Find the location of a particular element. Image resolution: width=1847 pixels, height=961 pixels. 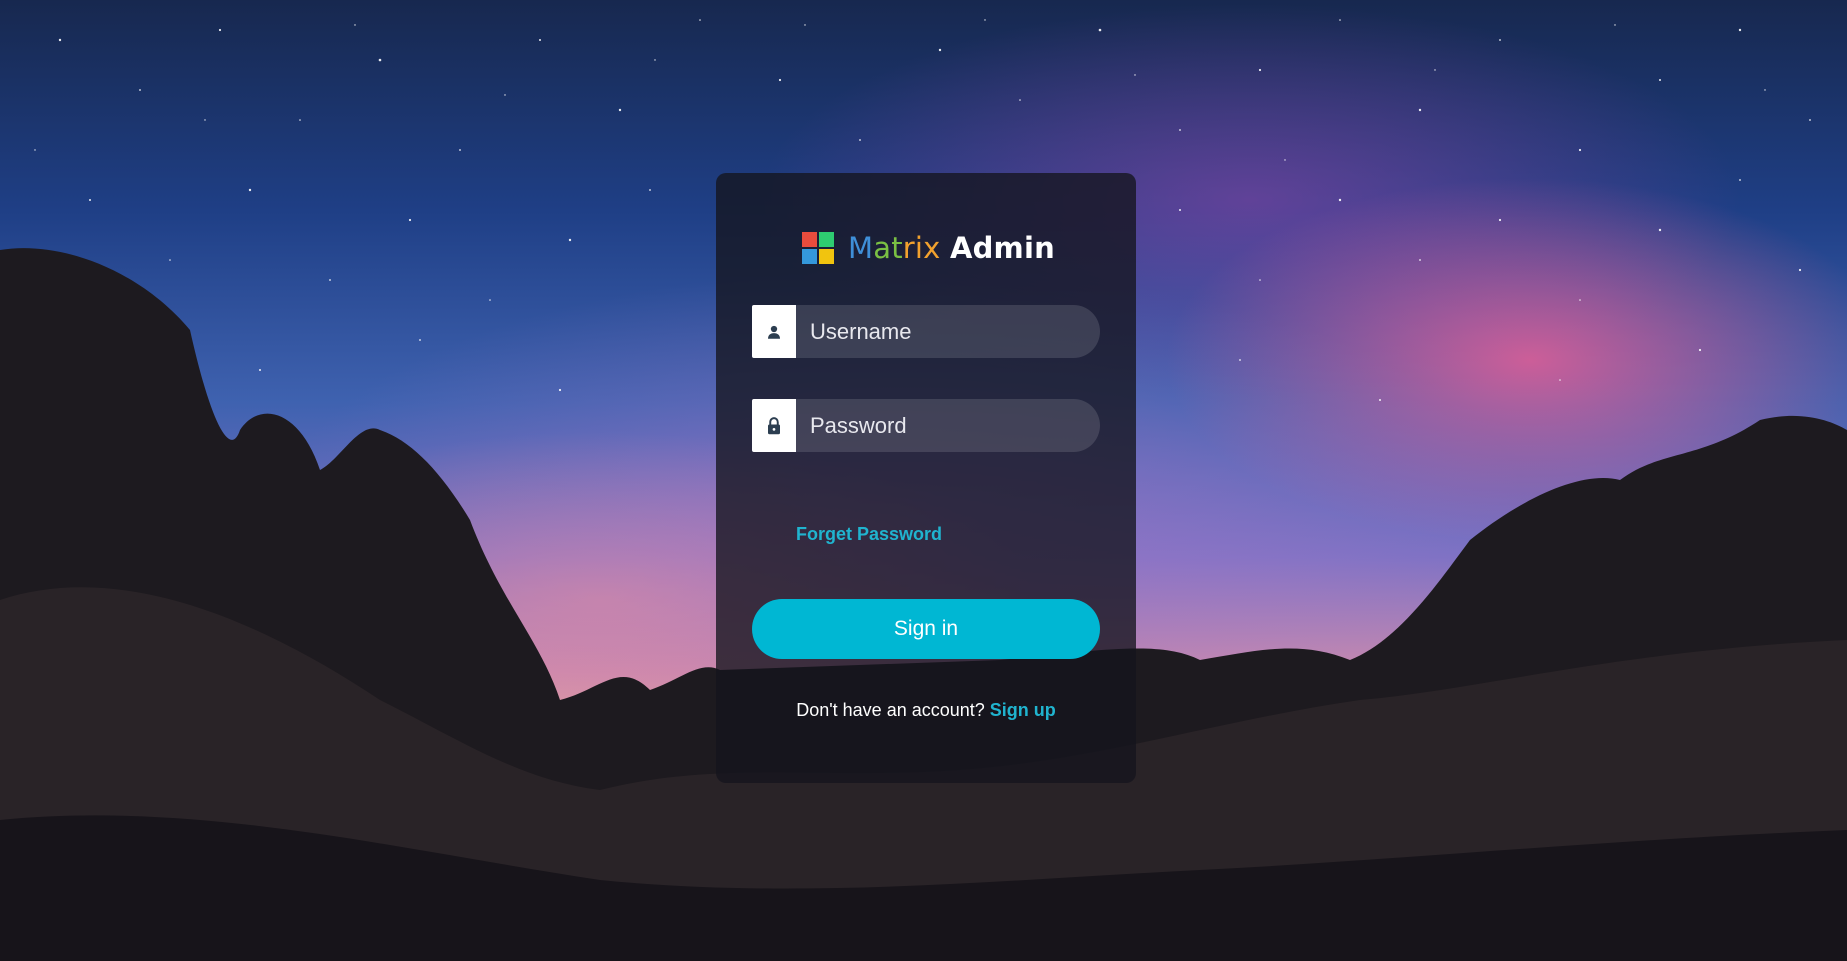

username-input is located at coordinates (948, 331).